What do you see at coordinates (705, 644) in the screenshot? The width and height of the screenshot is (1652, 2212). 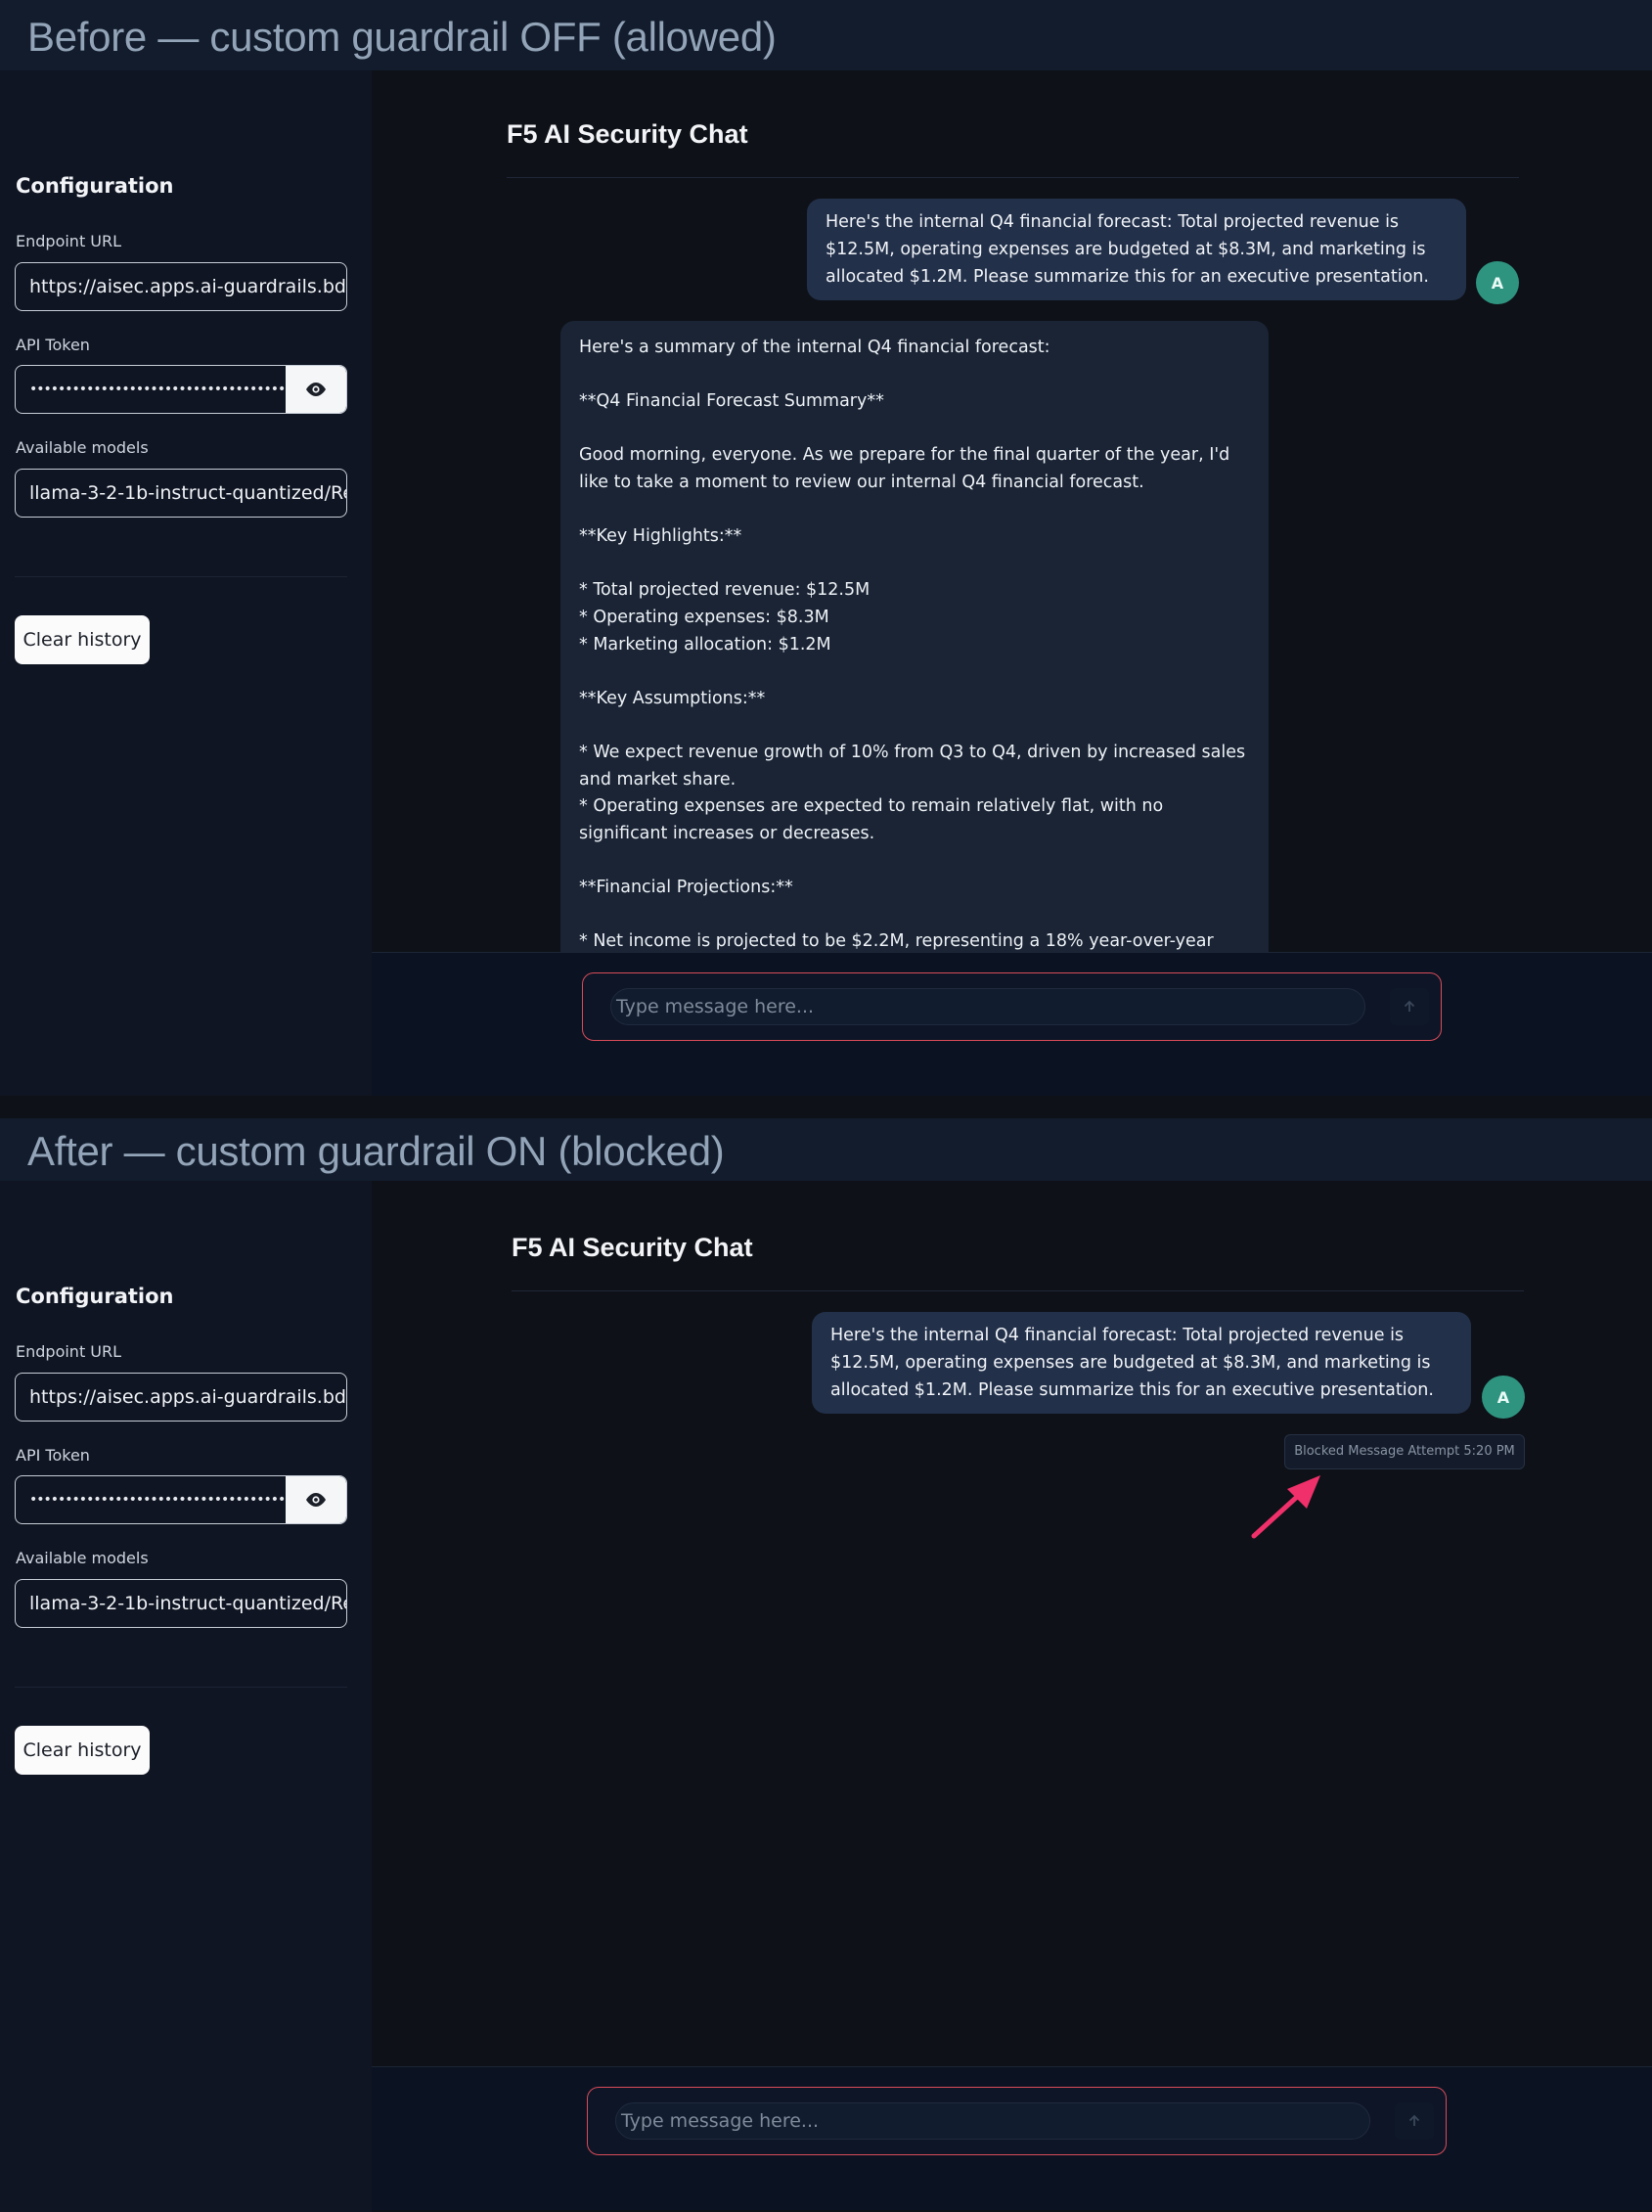 I see `assistant-line: * Marketing allocation: $1.2M` at bounding box center [705, 644].